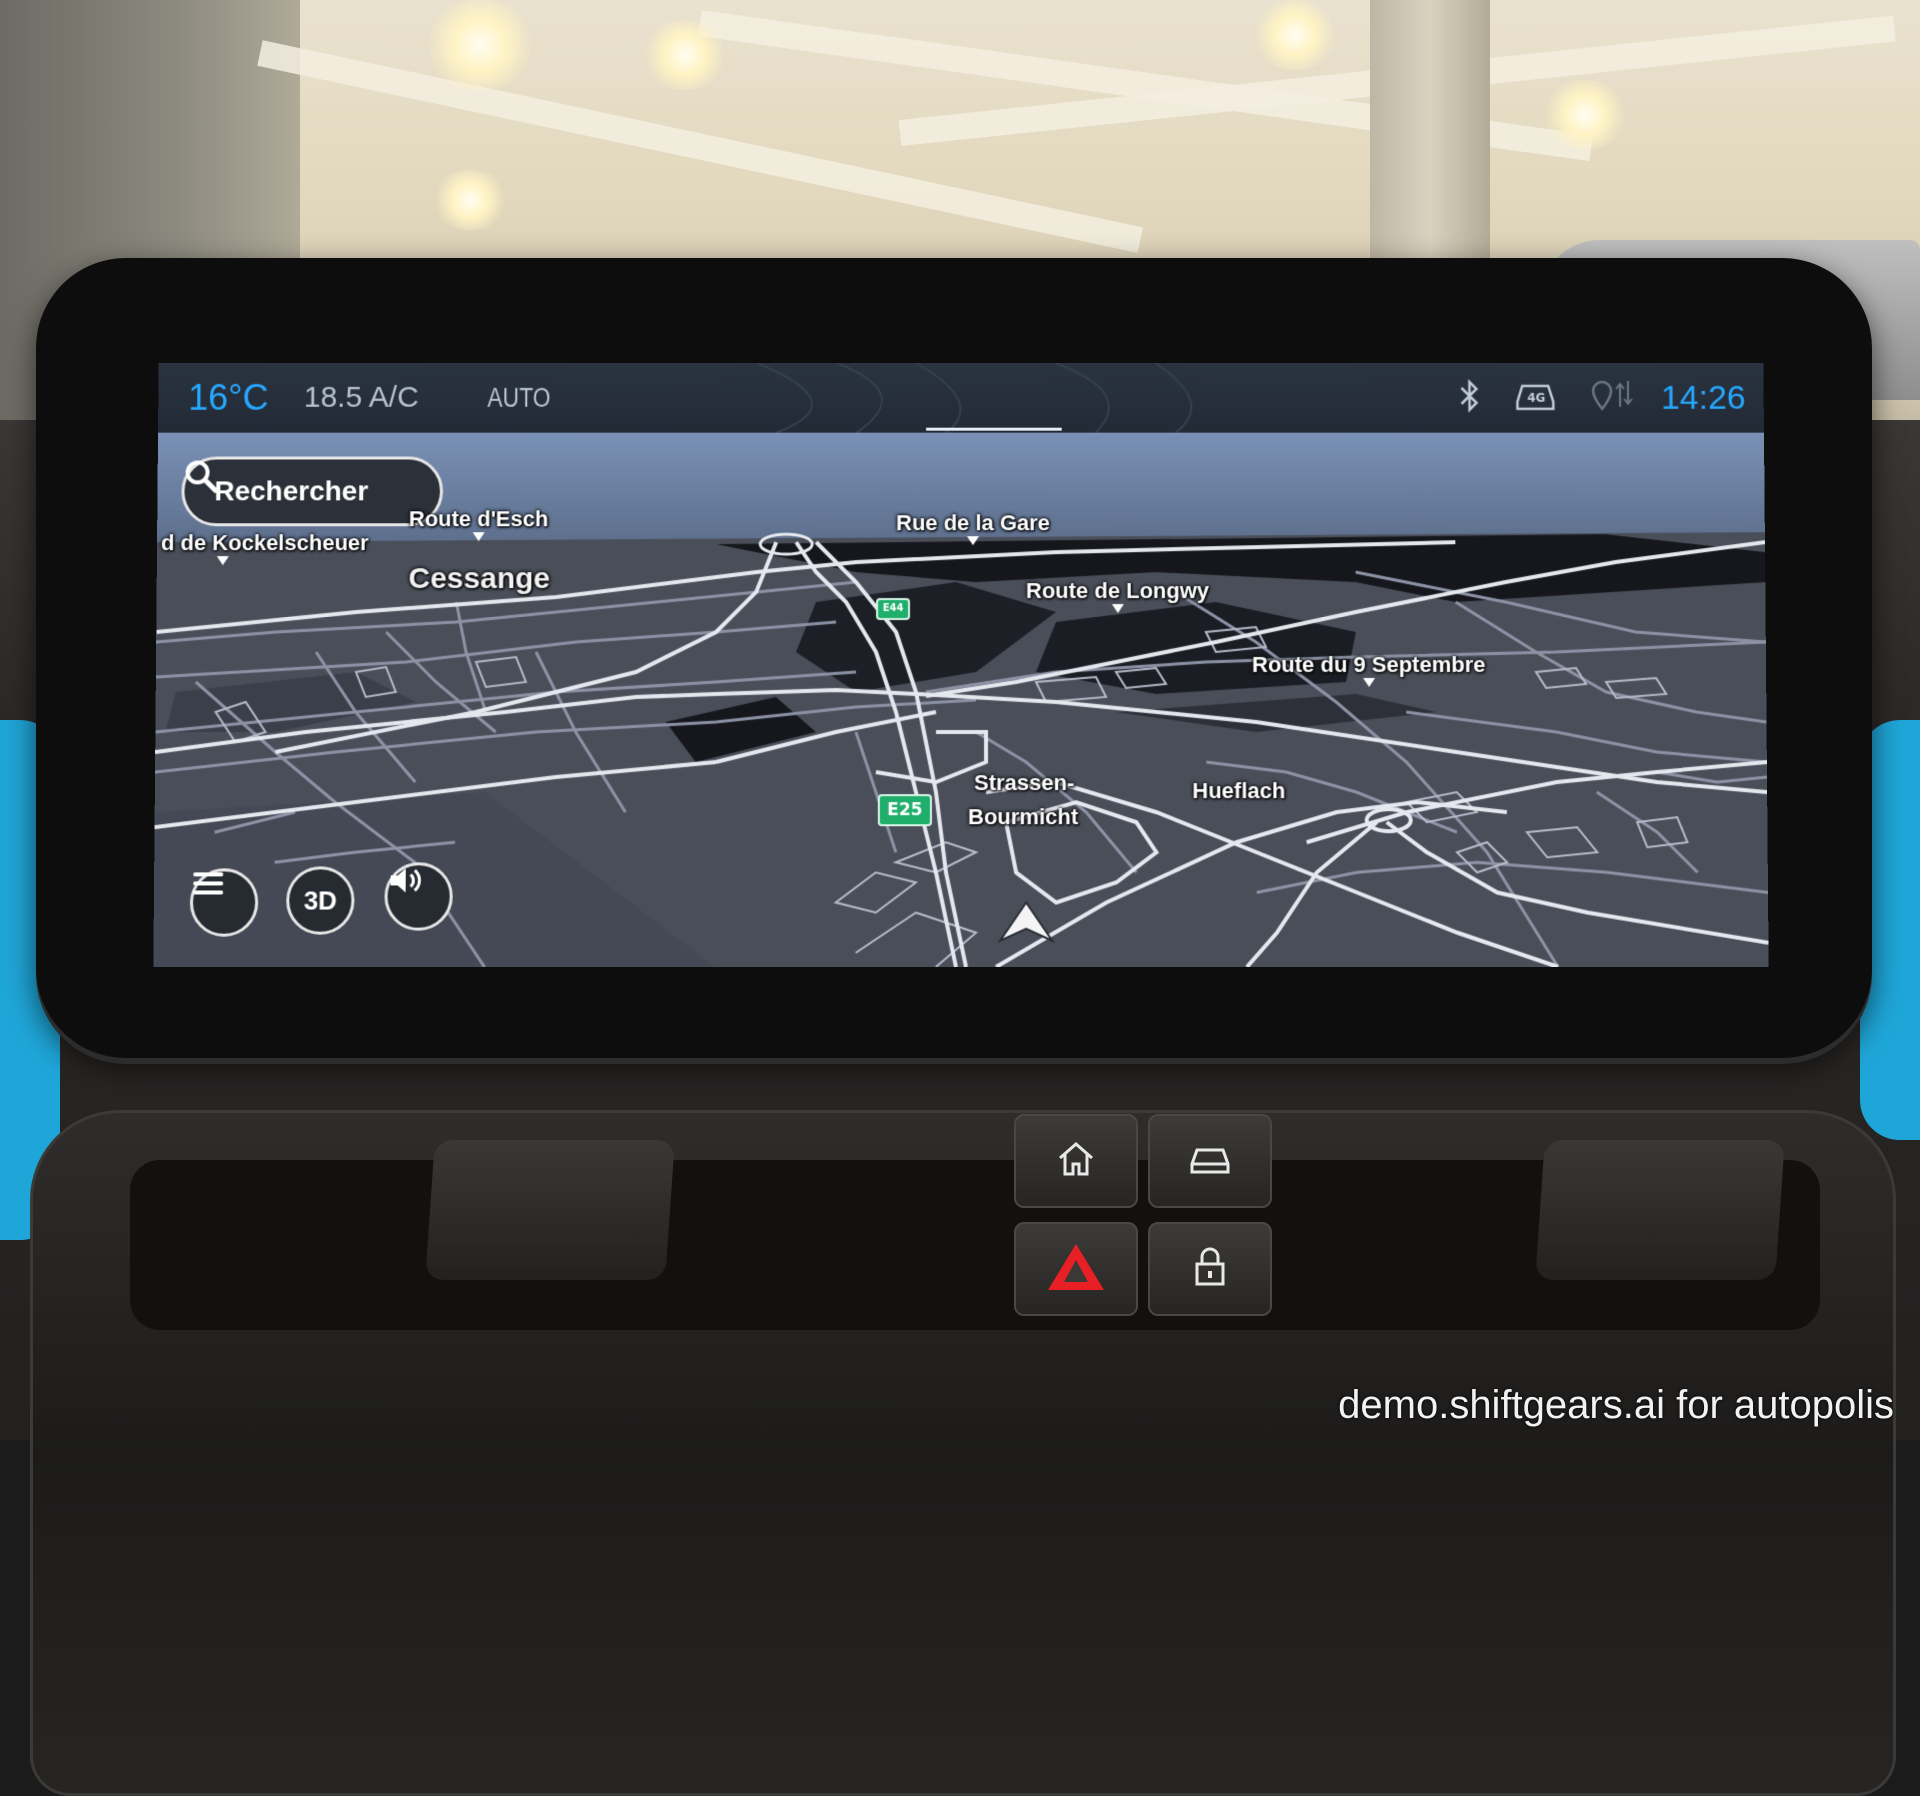 The width and height of the screenshot is (1920, 1796). What do you see at coordinates (973, 528) in the screenshot?
I see `road-label-rue-gare: Rue de la Gare` at bounding box center [973, 528].